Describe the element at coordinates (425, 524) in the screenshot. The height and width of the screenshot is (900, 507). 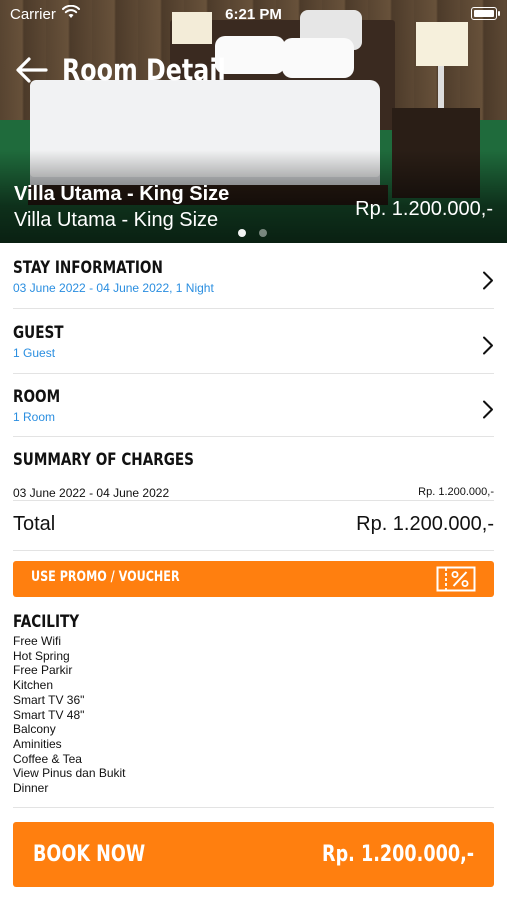
I see `total-value: Rp. 1.200.000,-` at that location.